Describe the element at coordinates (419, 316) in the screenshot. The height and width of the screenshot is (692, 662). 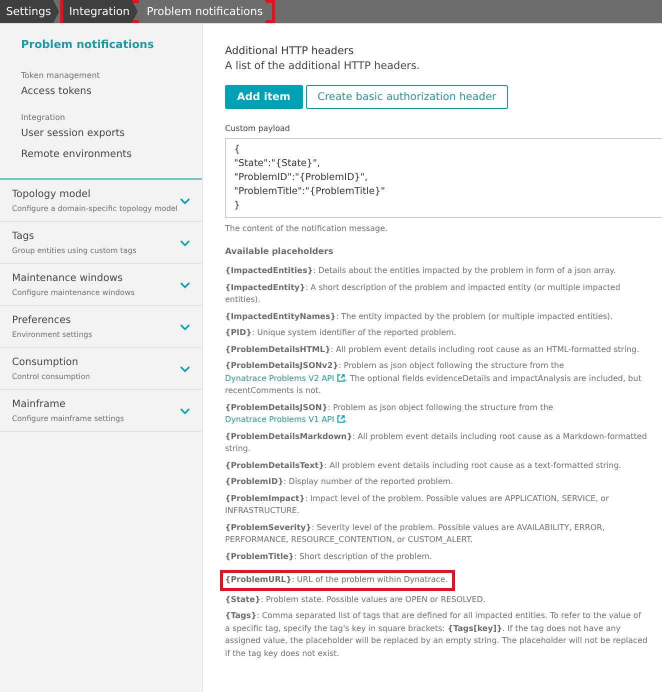
I see `placeholder-description: {ImpactedEntityNames}: The entity impacted by the problem (or multiple impacted entities).` at that location.